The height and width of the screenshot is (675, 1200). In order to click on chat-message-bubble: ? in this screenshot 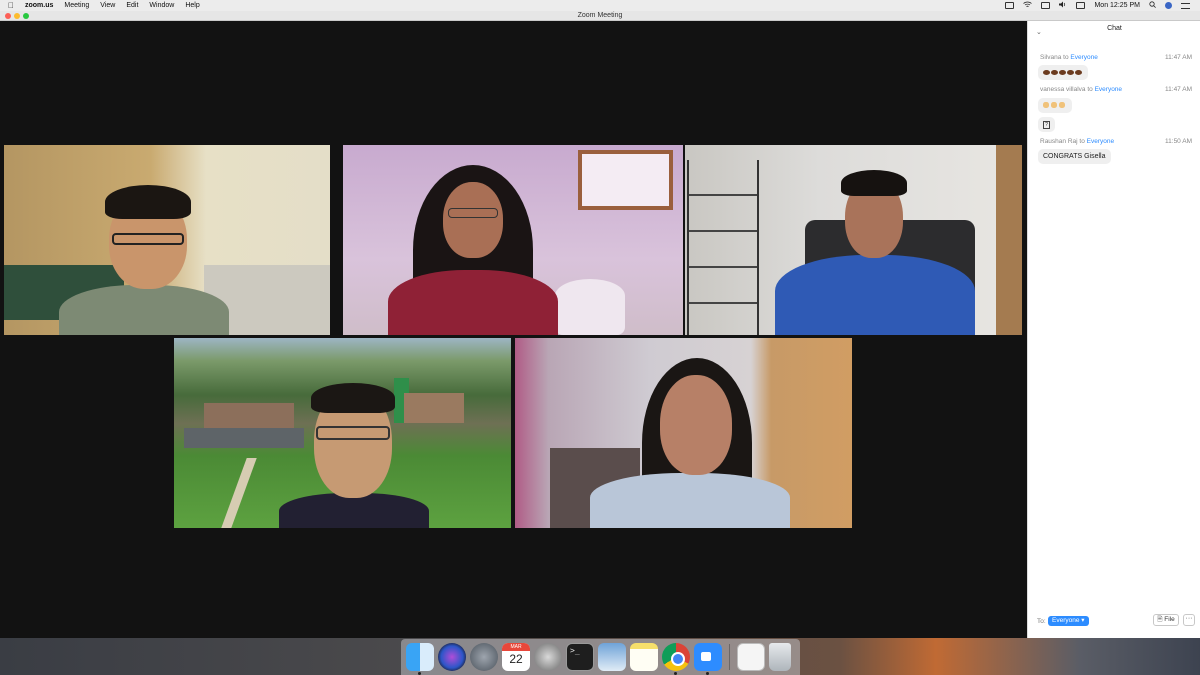, I will do `click(1046, 124)`.